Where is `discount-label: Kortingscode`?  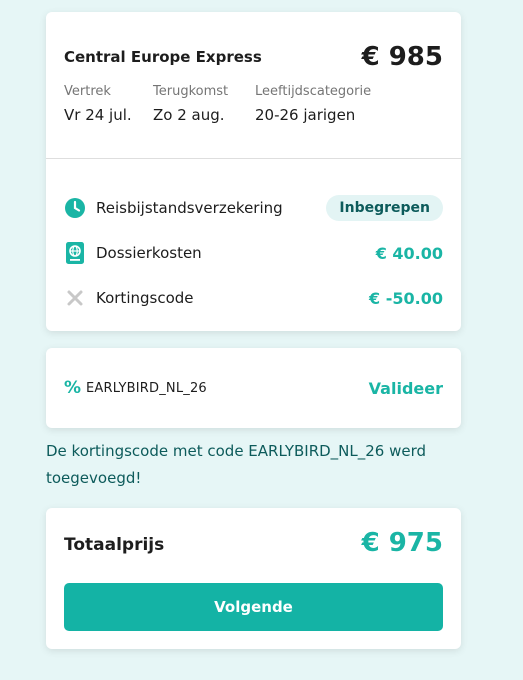
discount-label: Kortingscode is located at coordinates (145, 298).